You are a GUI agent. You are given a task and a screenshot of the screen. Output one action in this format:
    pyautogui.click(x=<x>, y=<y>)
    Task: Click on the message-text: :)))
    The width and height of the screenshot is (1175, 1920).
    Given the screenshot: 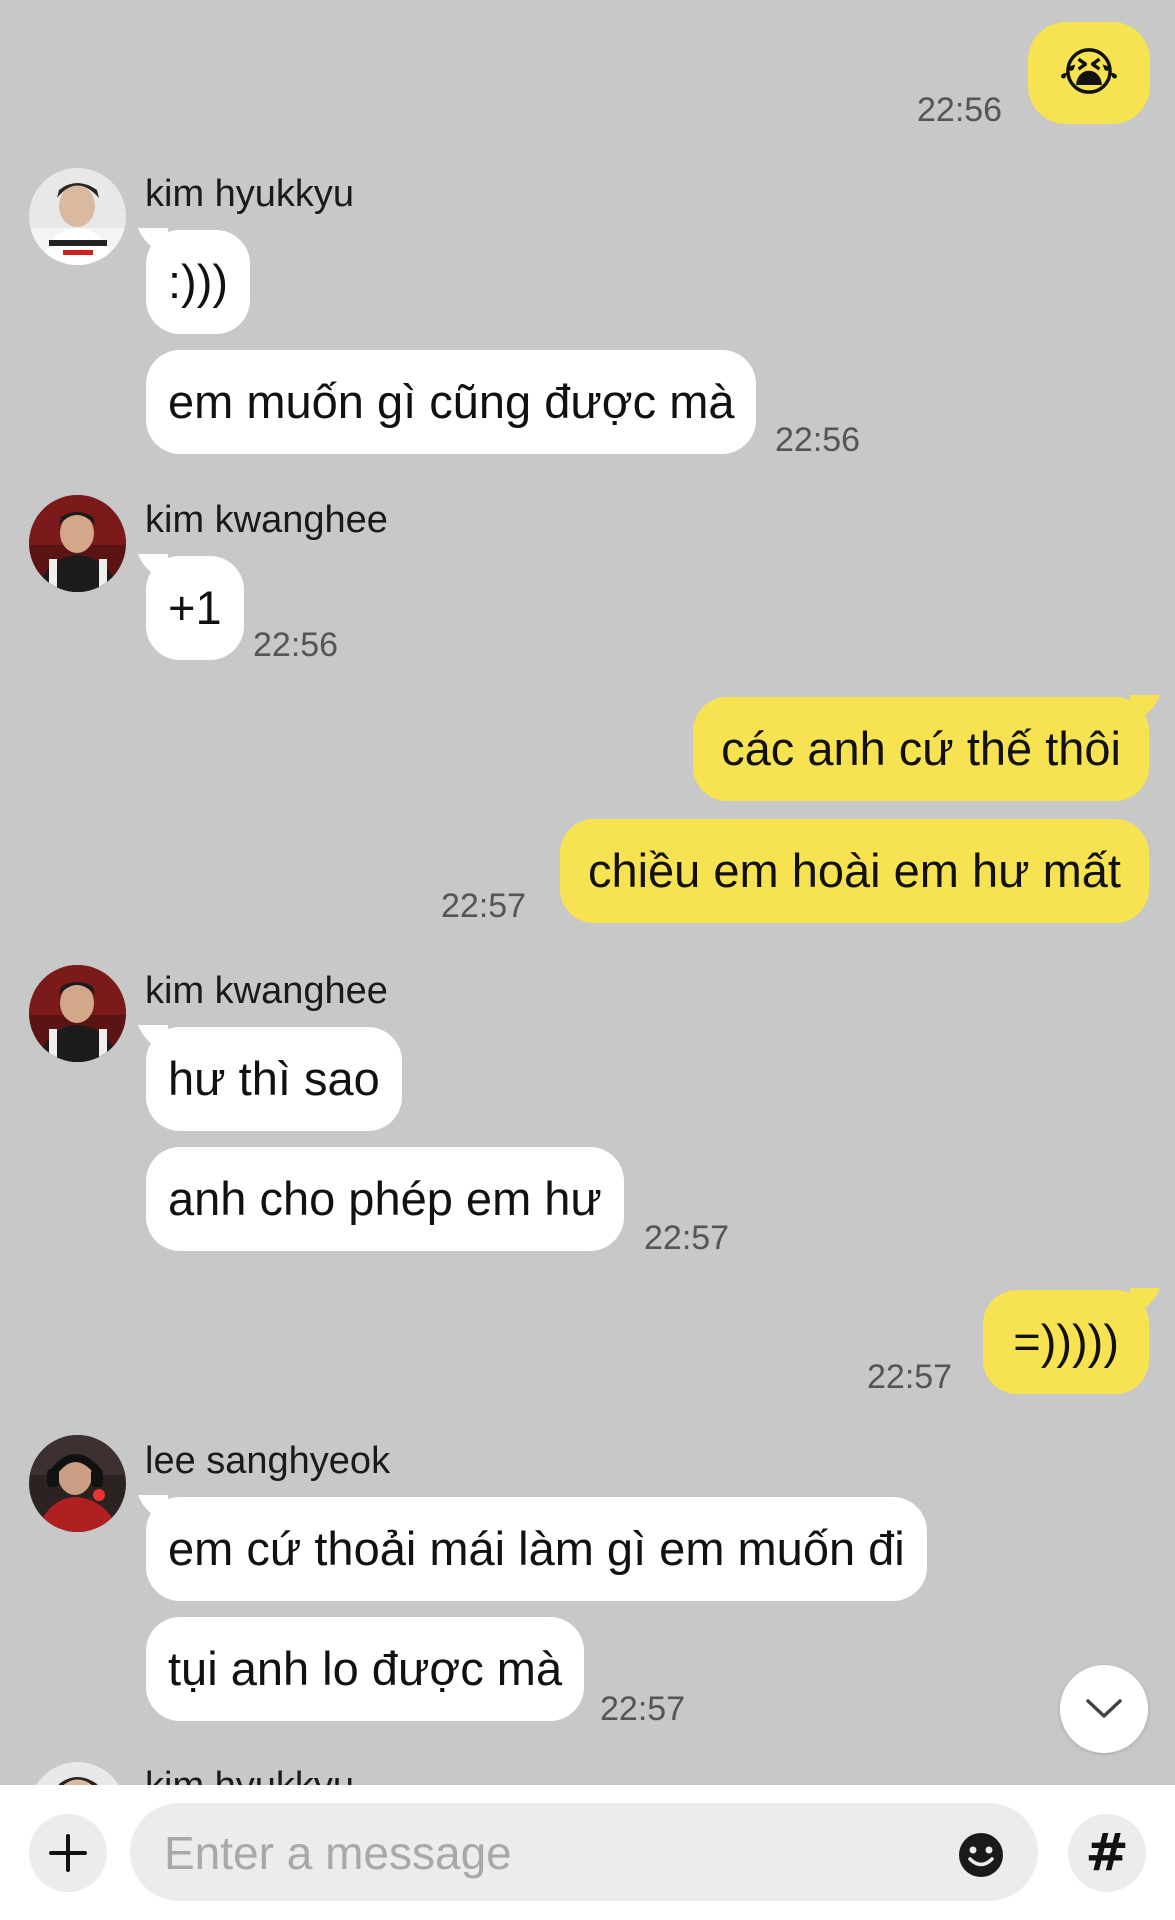 What is the action you would take?
    pyautogui.click(x=198, y=281)
    